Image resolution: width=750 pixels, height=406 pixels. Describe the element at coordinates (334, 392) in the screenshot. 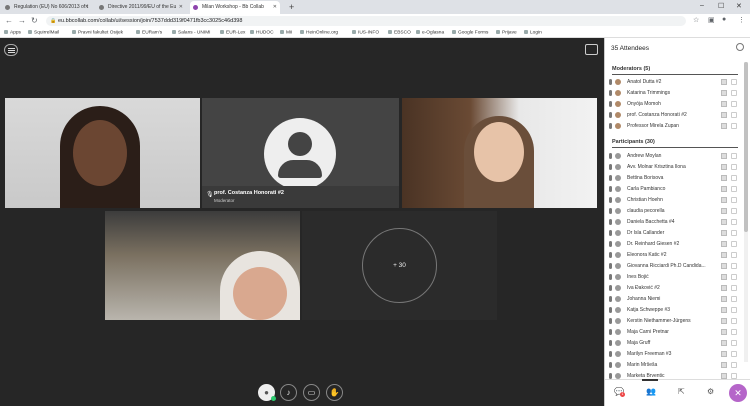

I see `raise-hand-button: ✋` at that location.